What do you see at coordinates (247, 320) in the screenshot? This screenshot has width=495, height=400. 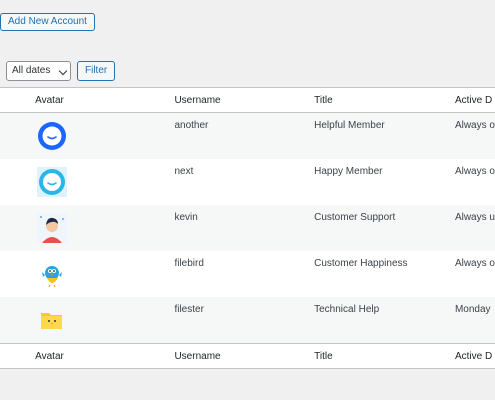 I see `table-row: filester Technical Help Monday` at bounding box center [247, 320].